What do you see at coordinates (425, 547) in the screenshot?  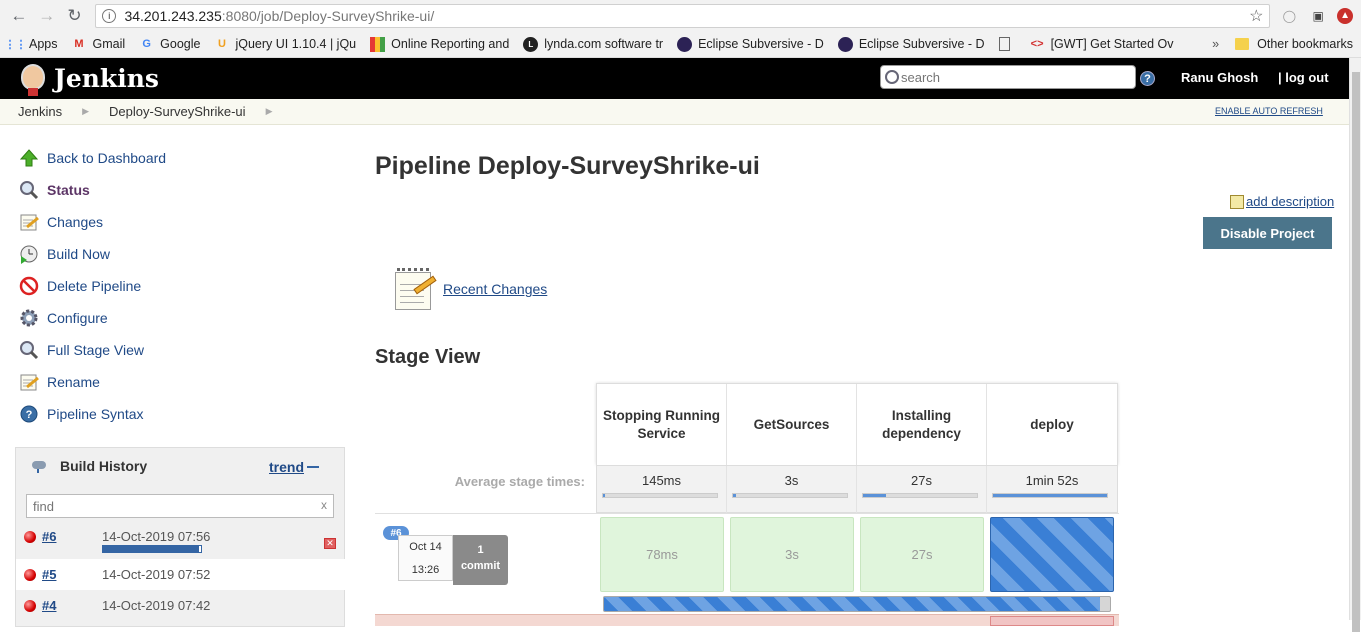 I see `run-date: Oct 14` at bounding box center [425, 547].